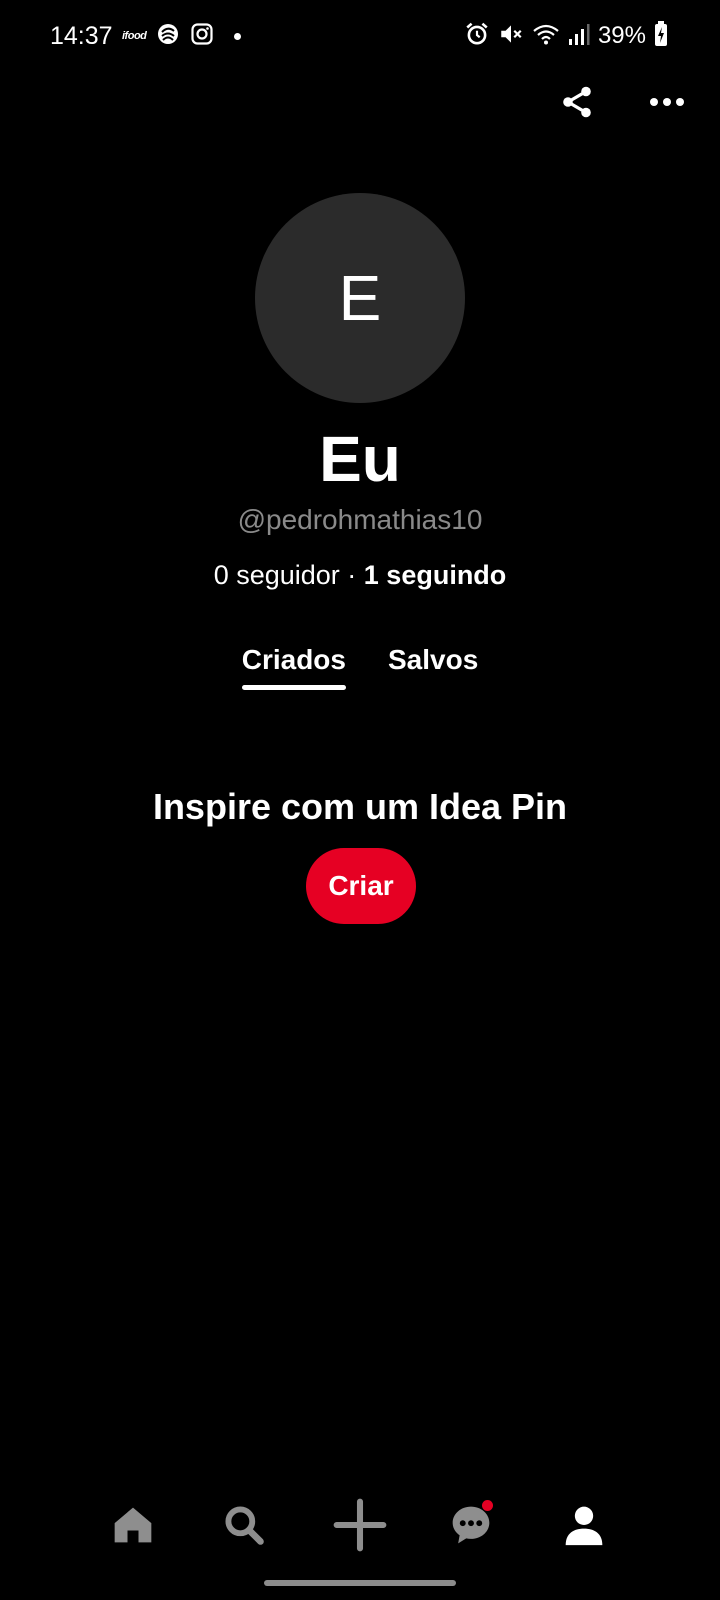 Image resolution: width=720 pixels, height=1600 pixels. What do you see at coordinates (182, 36) in the screenshot?
I see `status-left-icons: ifood` at bounding box center [182, 36].